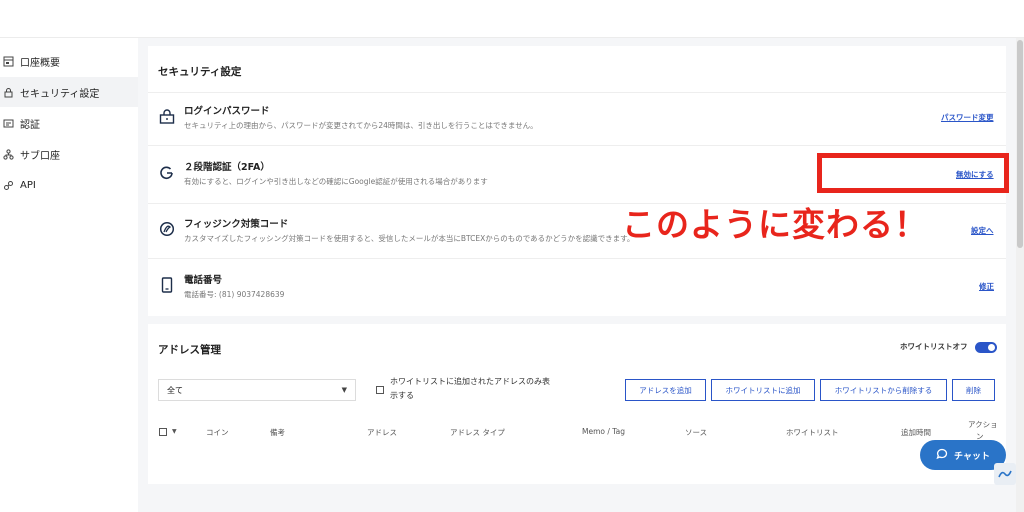 The image size is (1024, 512). I want to click on sidebar-item-label: 口座概要, so click(40, 63).